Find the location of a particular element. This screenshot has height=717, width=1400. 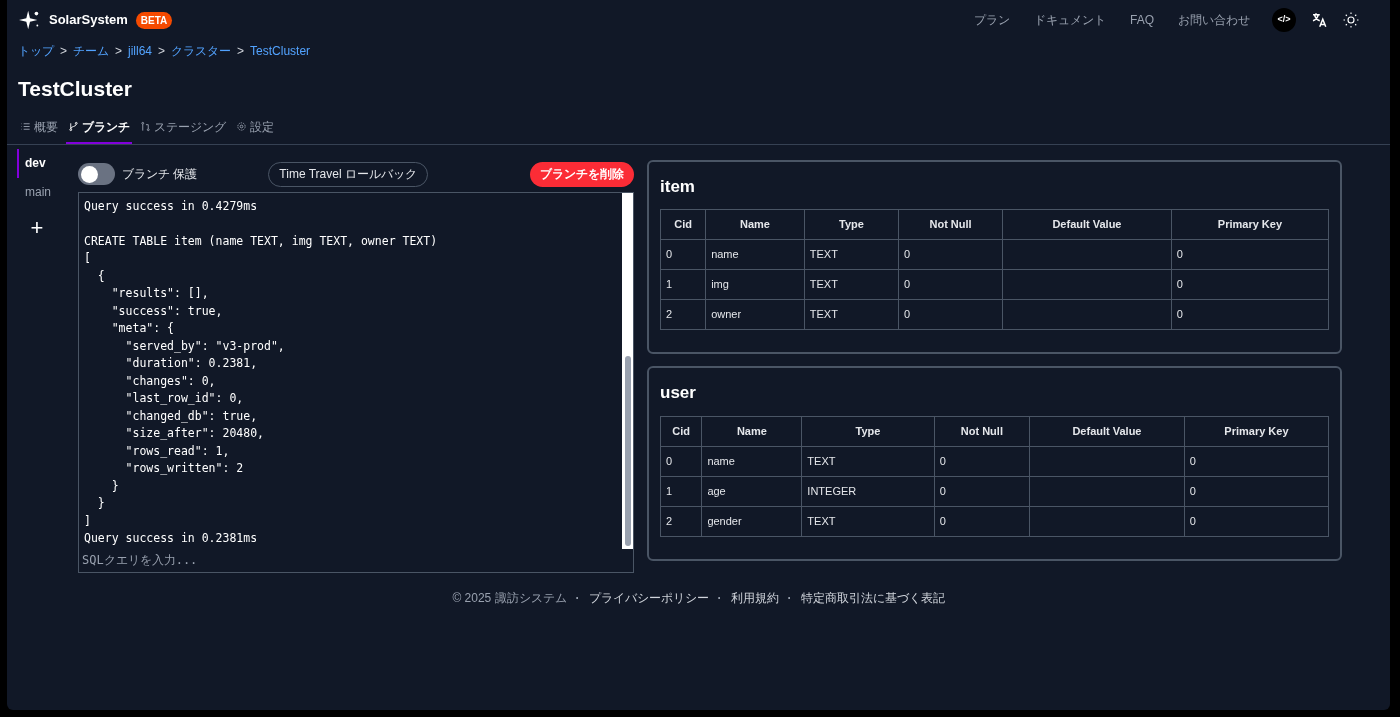

footer-link: 利用規約 is located at coordinates (754, 597).